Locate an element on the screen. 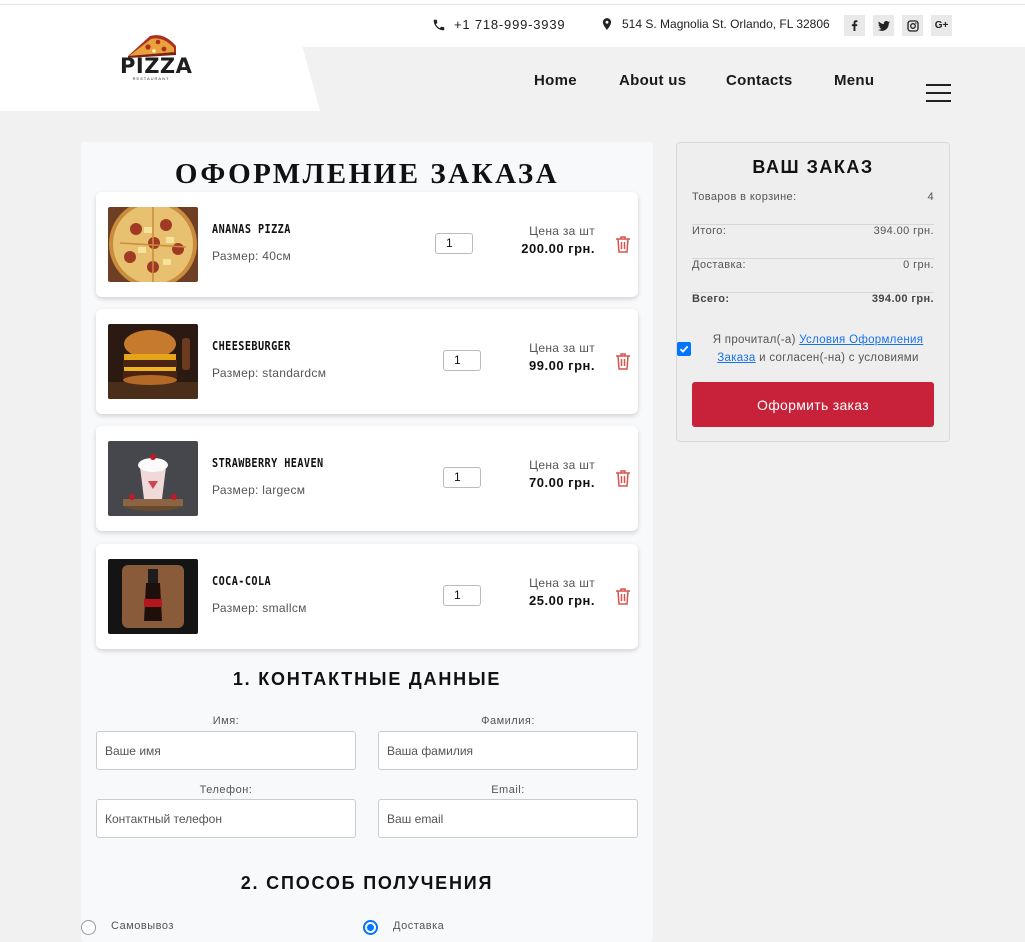  phone-field is located at coordinates (226, 818).